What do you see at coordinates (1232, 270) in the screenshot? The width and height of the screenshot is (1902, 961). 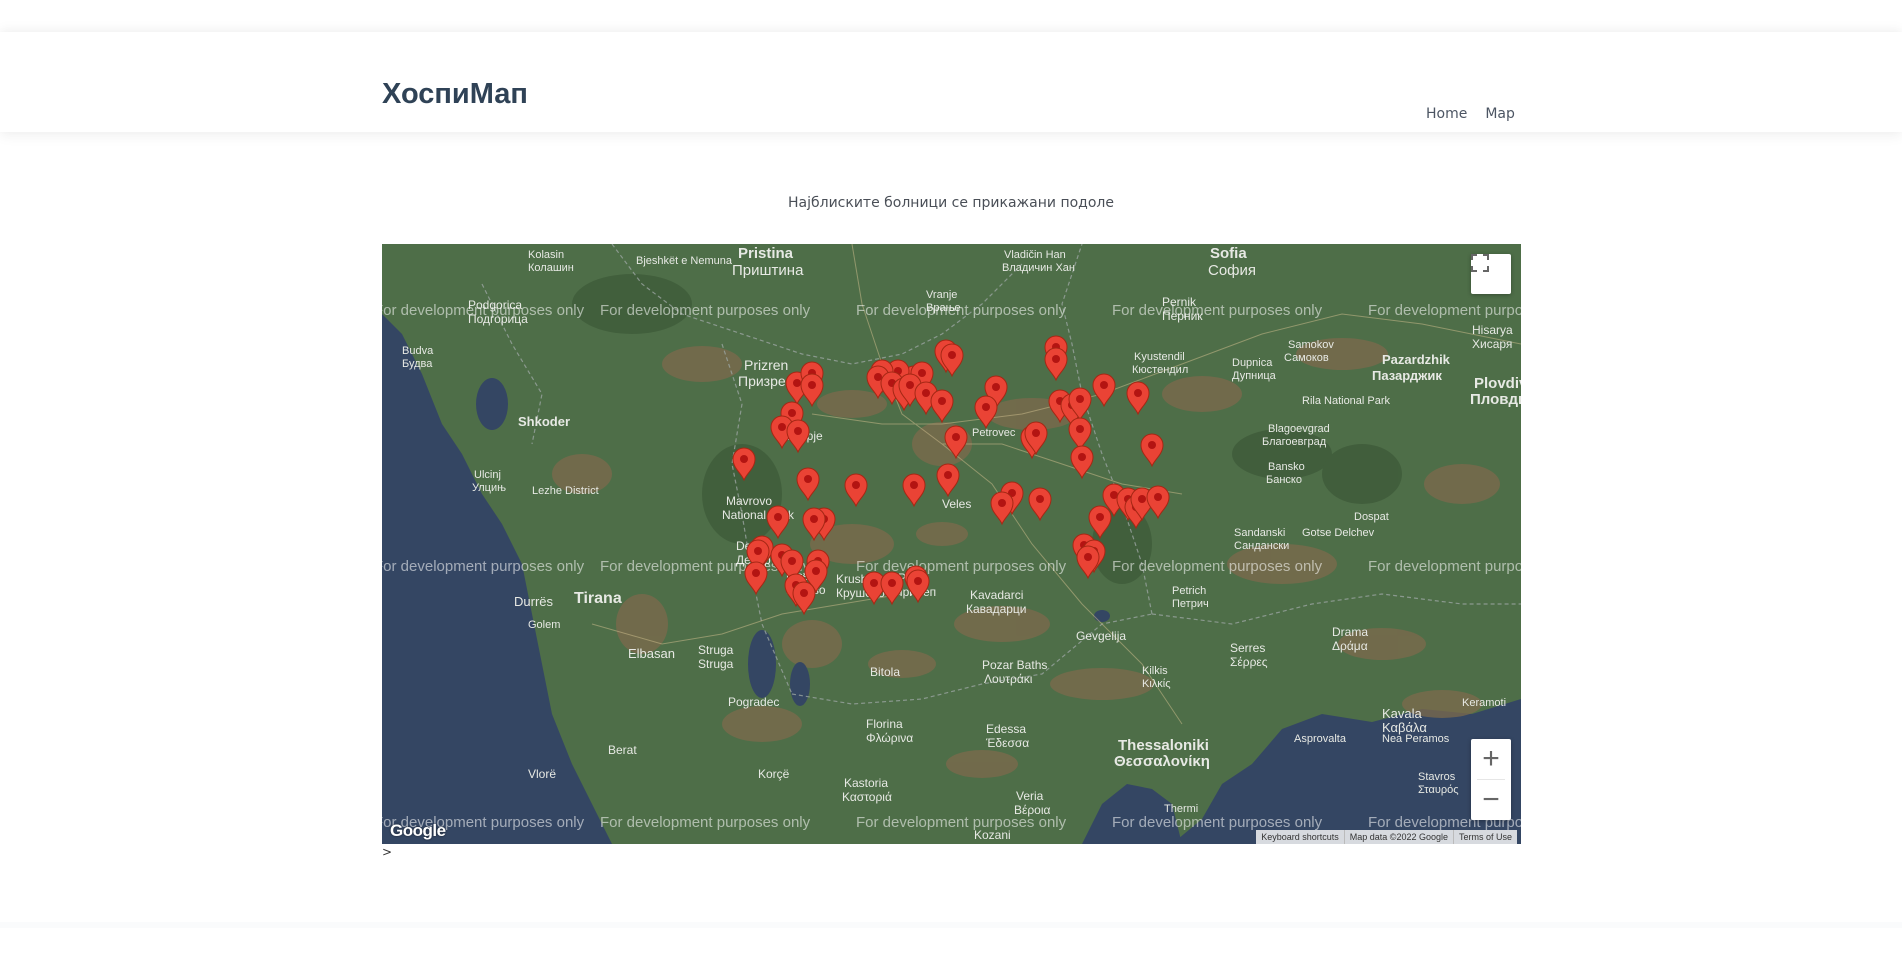 I see `label-sofia-cyr: София` at bounding box center [1232, 270].